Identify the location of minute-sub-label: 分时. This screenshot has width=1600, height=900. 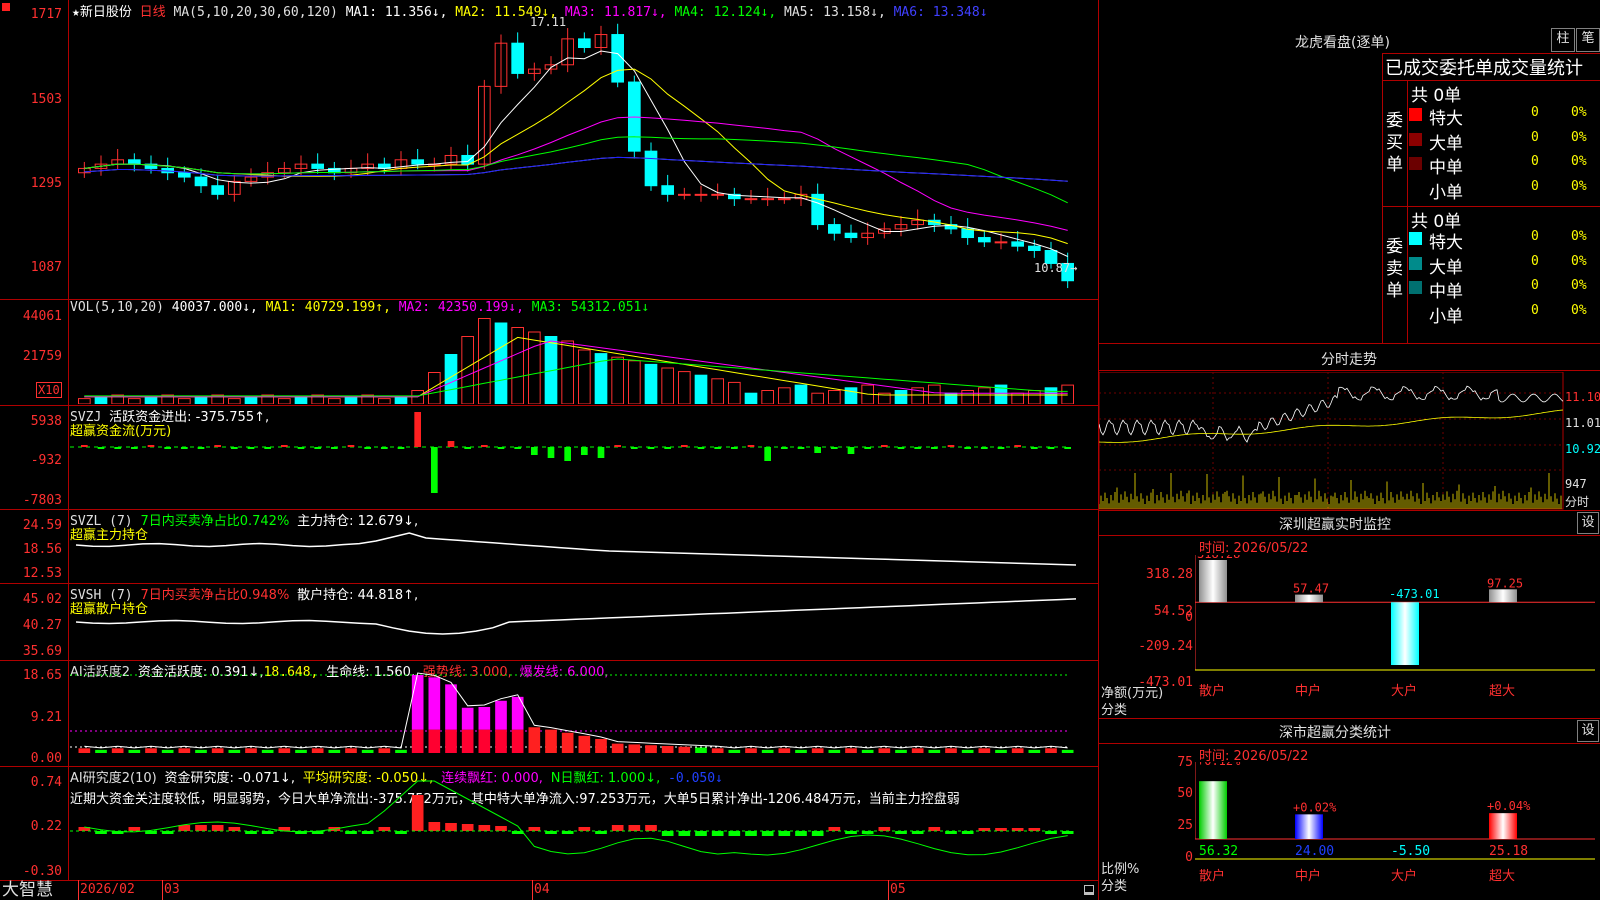
(1577, 502).